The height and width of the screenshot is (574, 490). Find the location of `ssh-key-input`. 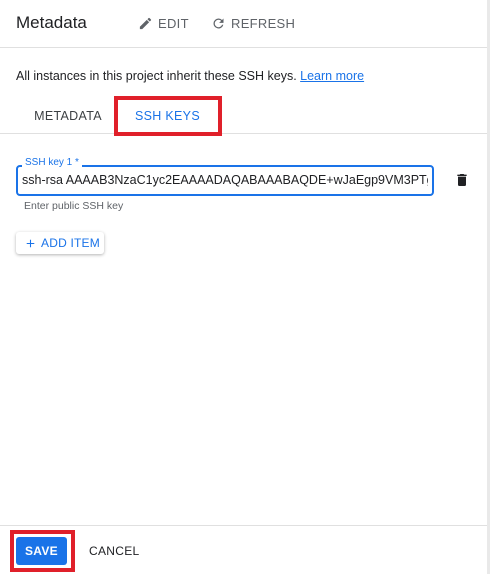

ssh-key-input is located at coordinates (225, 180).